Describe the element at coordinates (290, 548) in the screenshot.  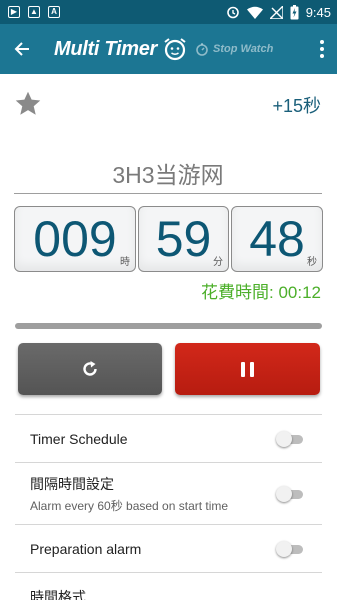
I see `preparation-alarm-toggle` at that location.